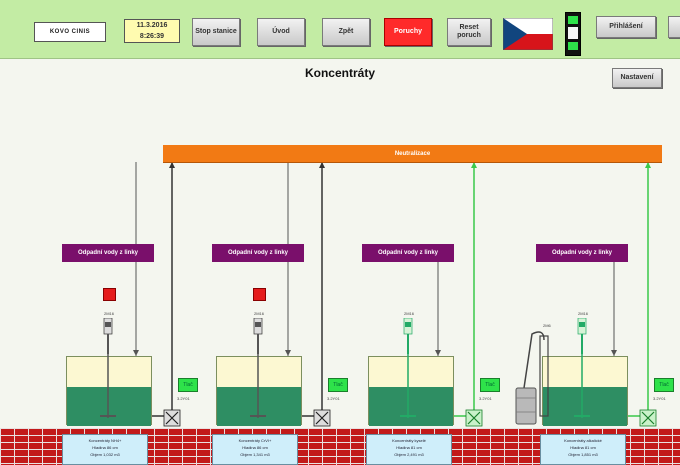 This screenshot has width=680, height=465. Describe the element at coordinates (255, 440) in the screenshot. I see `tank-name: Koncentráty CrVI+` at that location.